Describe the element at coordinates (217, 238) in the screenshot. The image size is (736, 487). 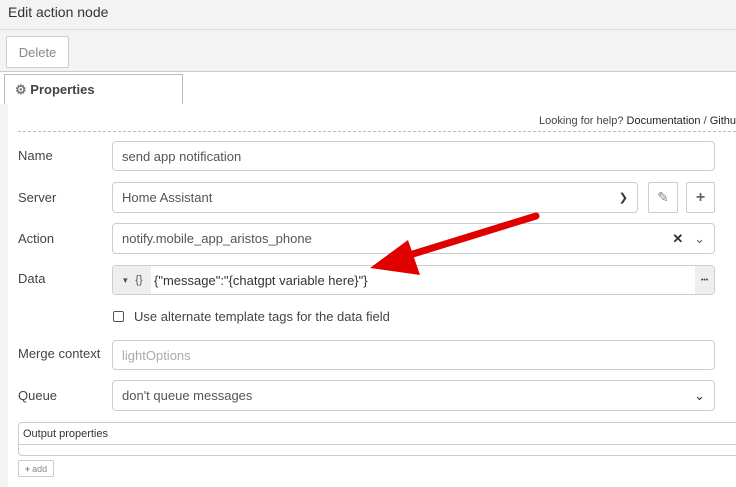
I see `action-value: notify.mobile_app_aristos_phone` at that location.